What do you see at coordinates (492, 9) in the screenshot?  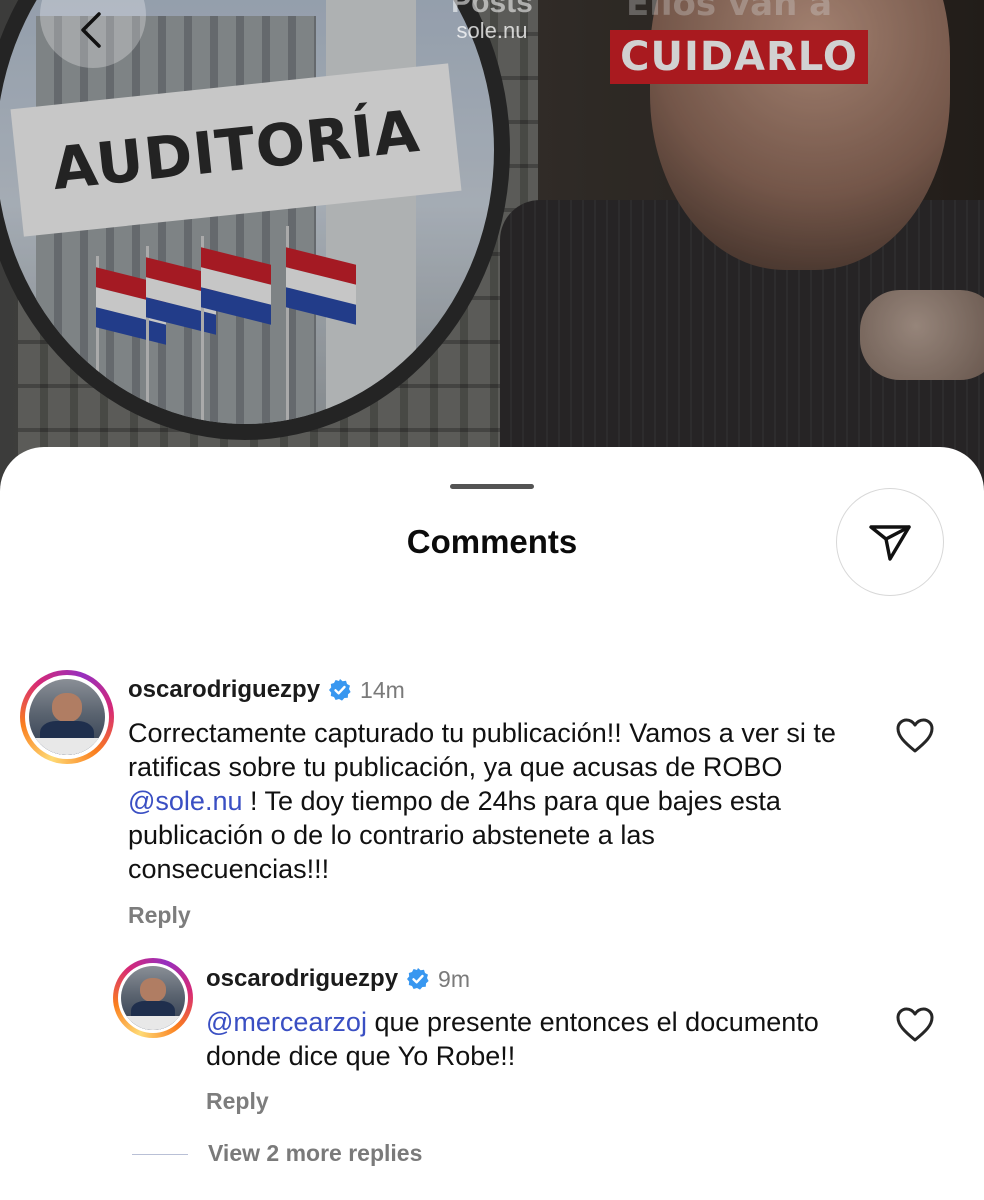 I see `header-title: Posts` at bounding box center [492, 9].